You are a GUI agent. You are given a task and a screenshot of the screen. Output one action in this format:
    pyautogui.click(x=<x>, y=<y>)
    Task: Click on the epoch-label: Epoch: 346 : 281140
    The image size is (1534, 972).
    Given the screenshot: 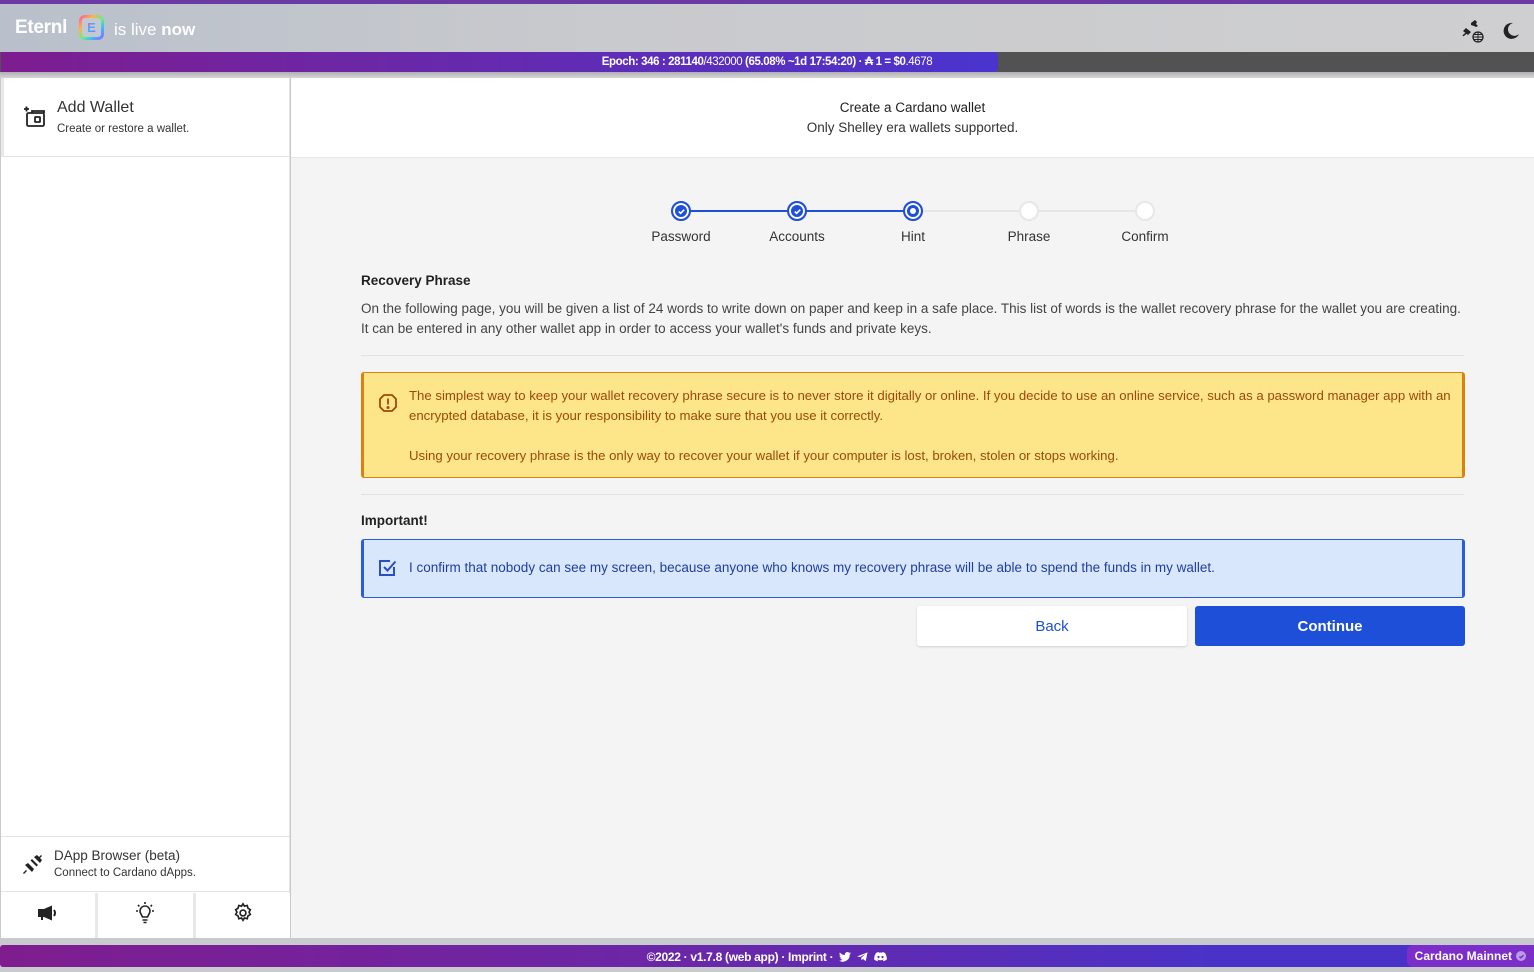 What is the action you would take?
    pyautogui.click(x=652, y=62)
    